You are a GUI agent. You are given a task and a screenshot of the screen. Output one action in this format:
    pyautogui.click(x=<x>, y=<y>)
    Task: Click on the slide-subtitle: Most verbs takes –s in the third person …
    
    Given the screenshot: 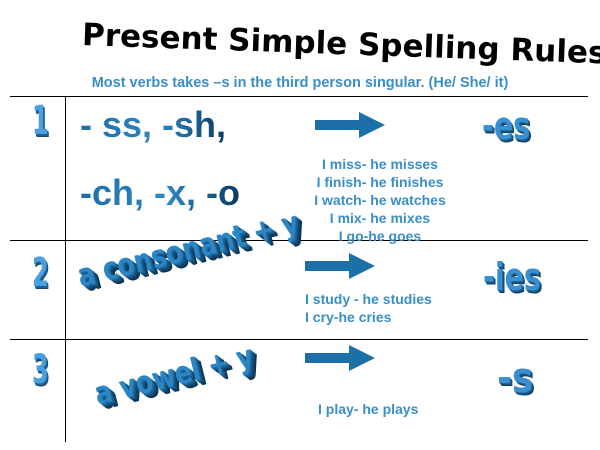 What is the action you would take?
    pyautogui.click(x=300, y=83)
    